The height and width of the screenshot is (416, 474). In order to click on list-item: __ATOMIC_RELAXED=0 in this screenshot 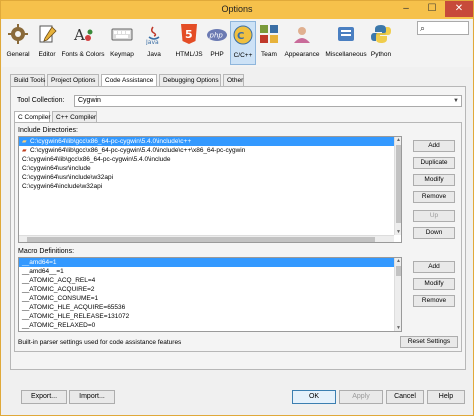, I will do `click(210, 325)`.